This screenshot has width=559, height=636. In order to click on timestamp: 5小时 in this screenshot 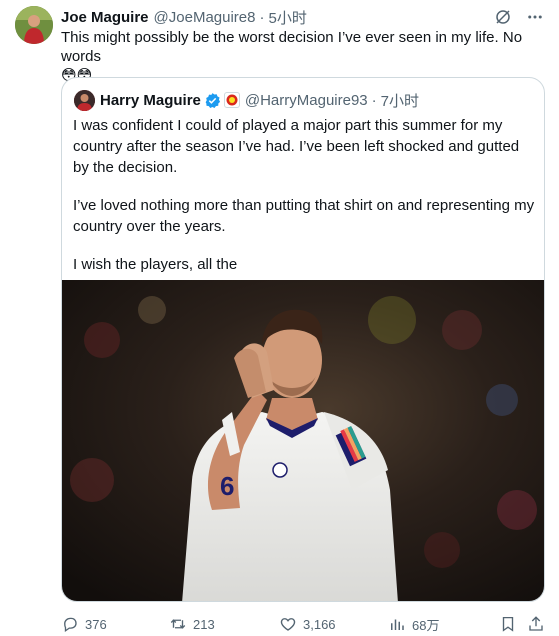, I will do `click(287, 17)`.